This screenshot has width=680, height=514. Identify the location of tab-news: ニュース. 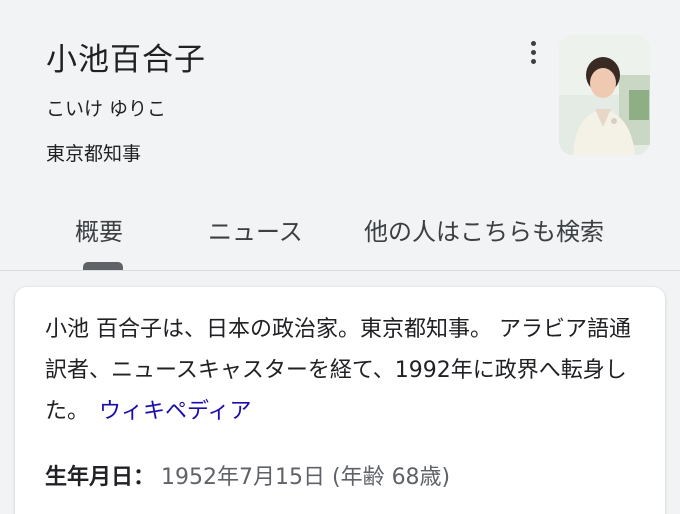
(255, 229).